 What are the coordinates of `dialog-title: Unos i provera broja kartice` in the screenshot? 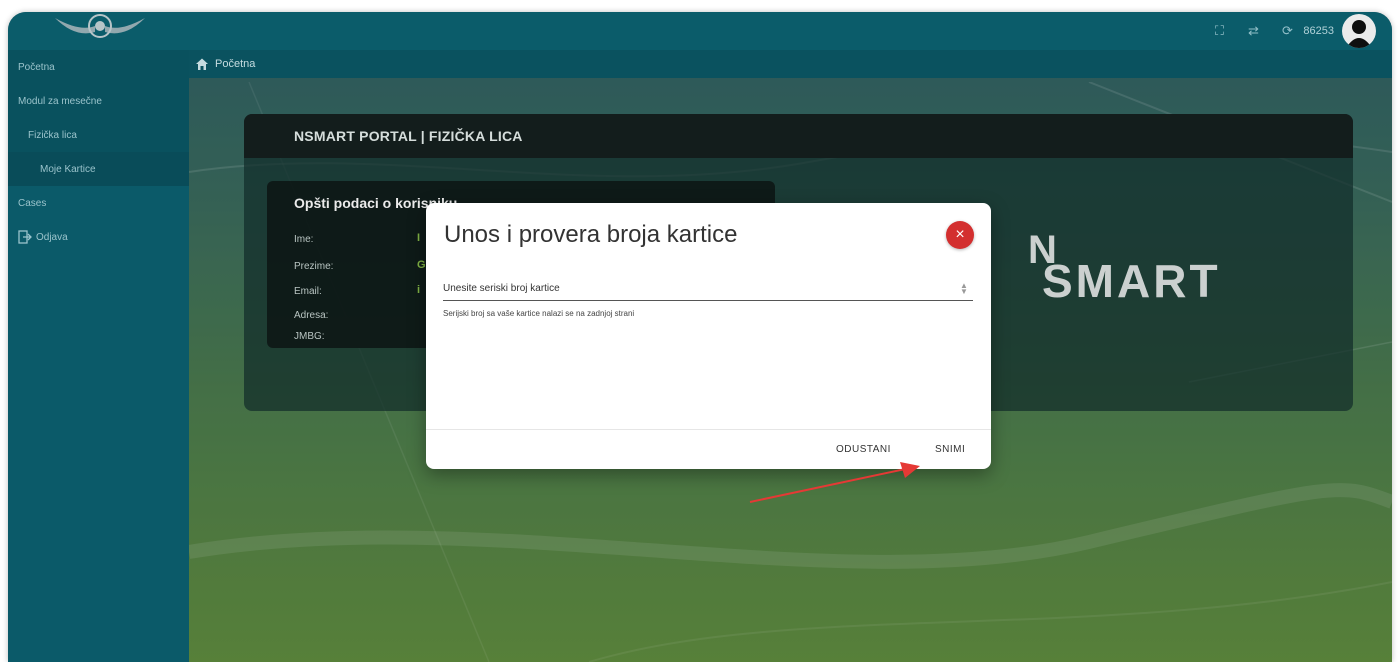 It's located at (591, 234).